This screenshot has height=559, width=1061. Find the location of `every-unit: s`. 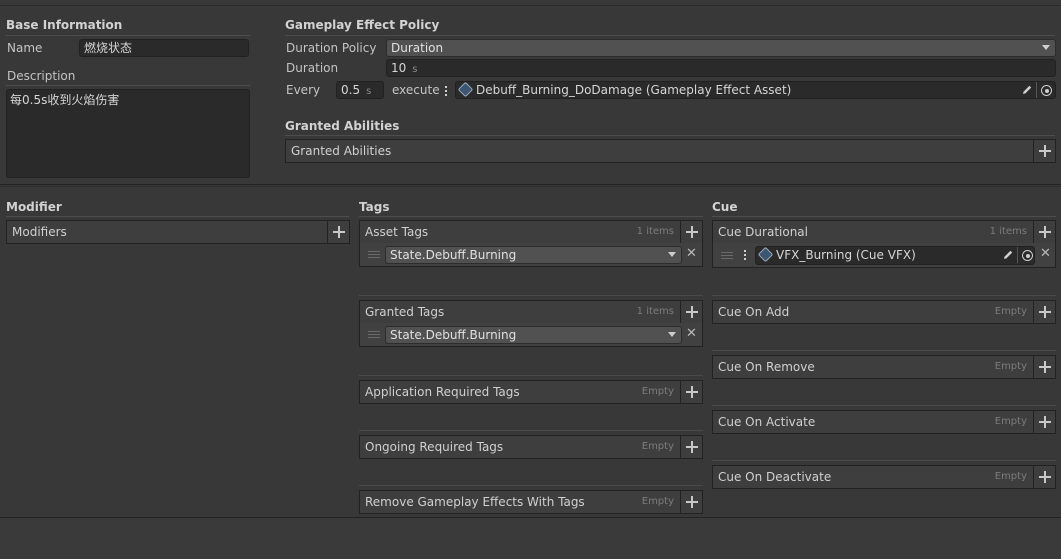

every-unit: s is located at coordinates (369, 91).